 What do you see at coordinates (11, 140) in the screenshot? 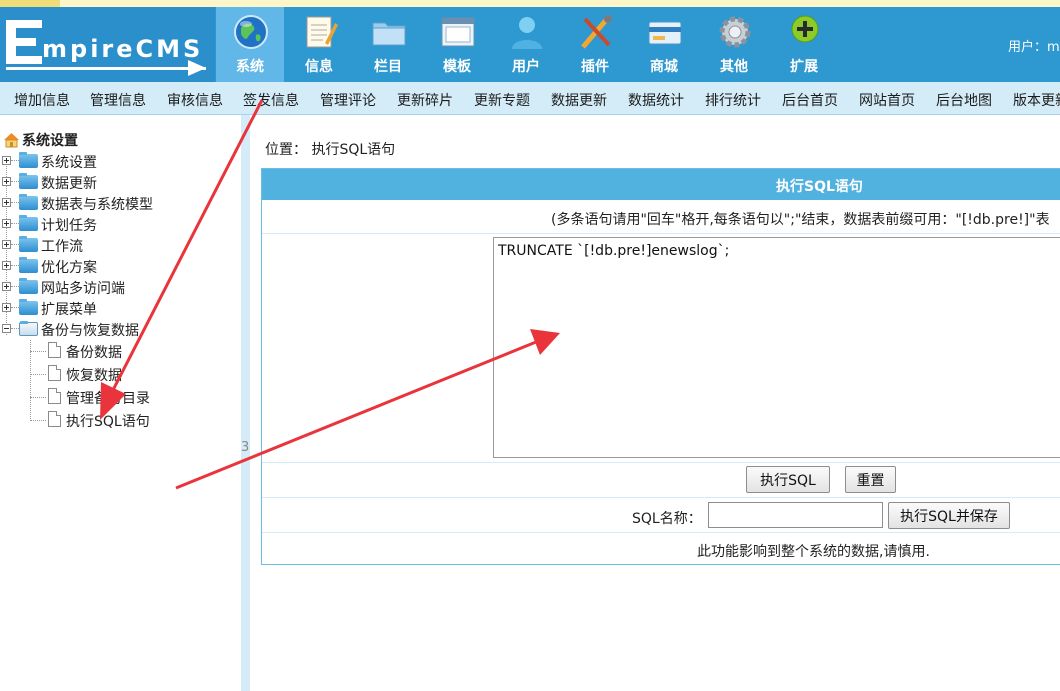
I see `home-icon` at bounding box center [11, 140].